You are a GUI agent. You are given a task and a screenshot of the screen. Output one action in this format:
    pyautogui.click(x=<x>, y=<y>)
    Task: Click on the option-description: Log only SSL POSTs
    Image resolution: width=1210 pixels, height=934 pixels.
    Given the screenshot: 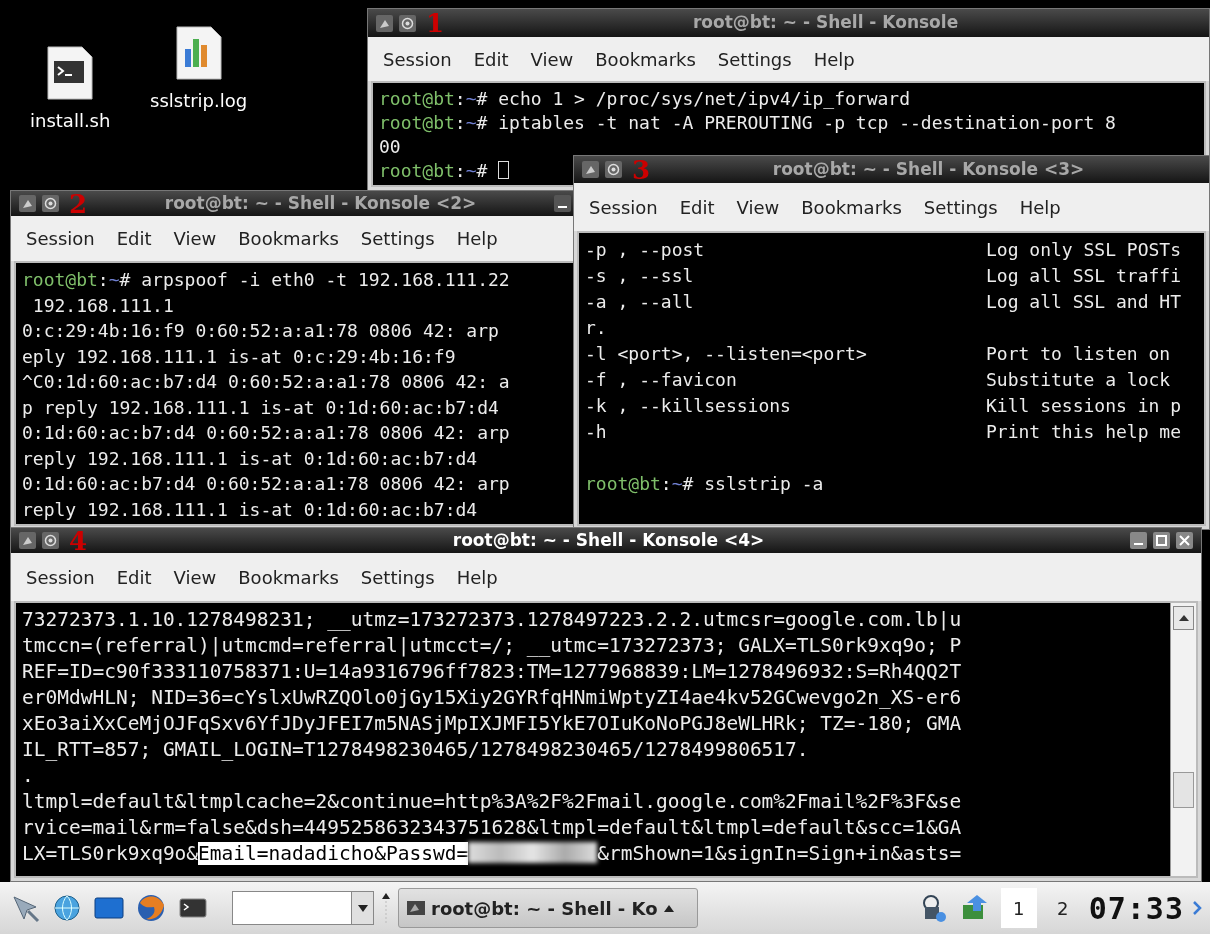 What is the action you would take?
    pyautogui.click(x=1083, y=249)
    